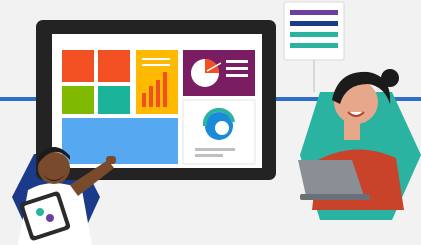 This screenshot has height=245, width=421. I want to click on edge-browser-icon, so click(219, 132).